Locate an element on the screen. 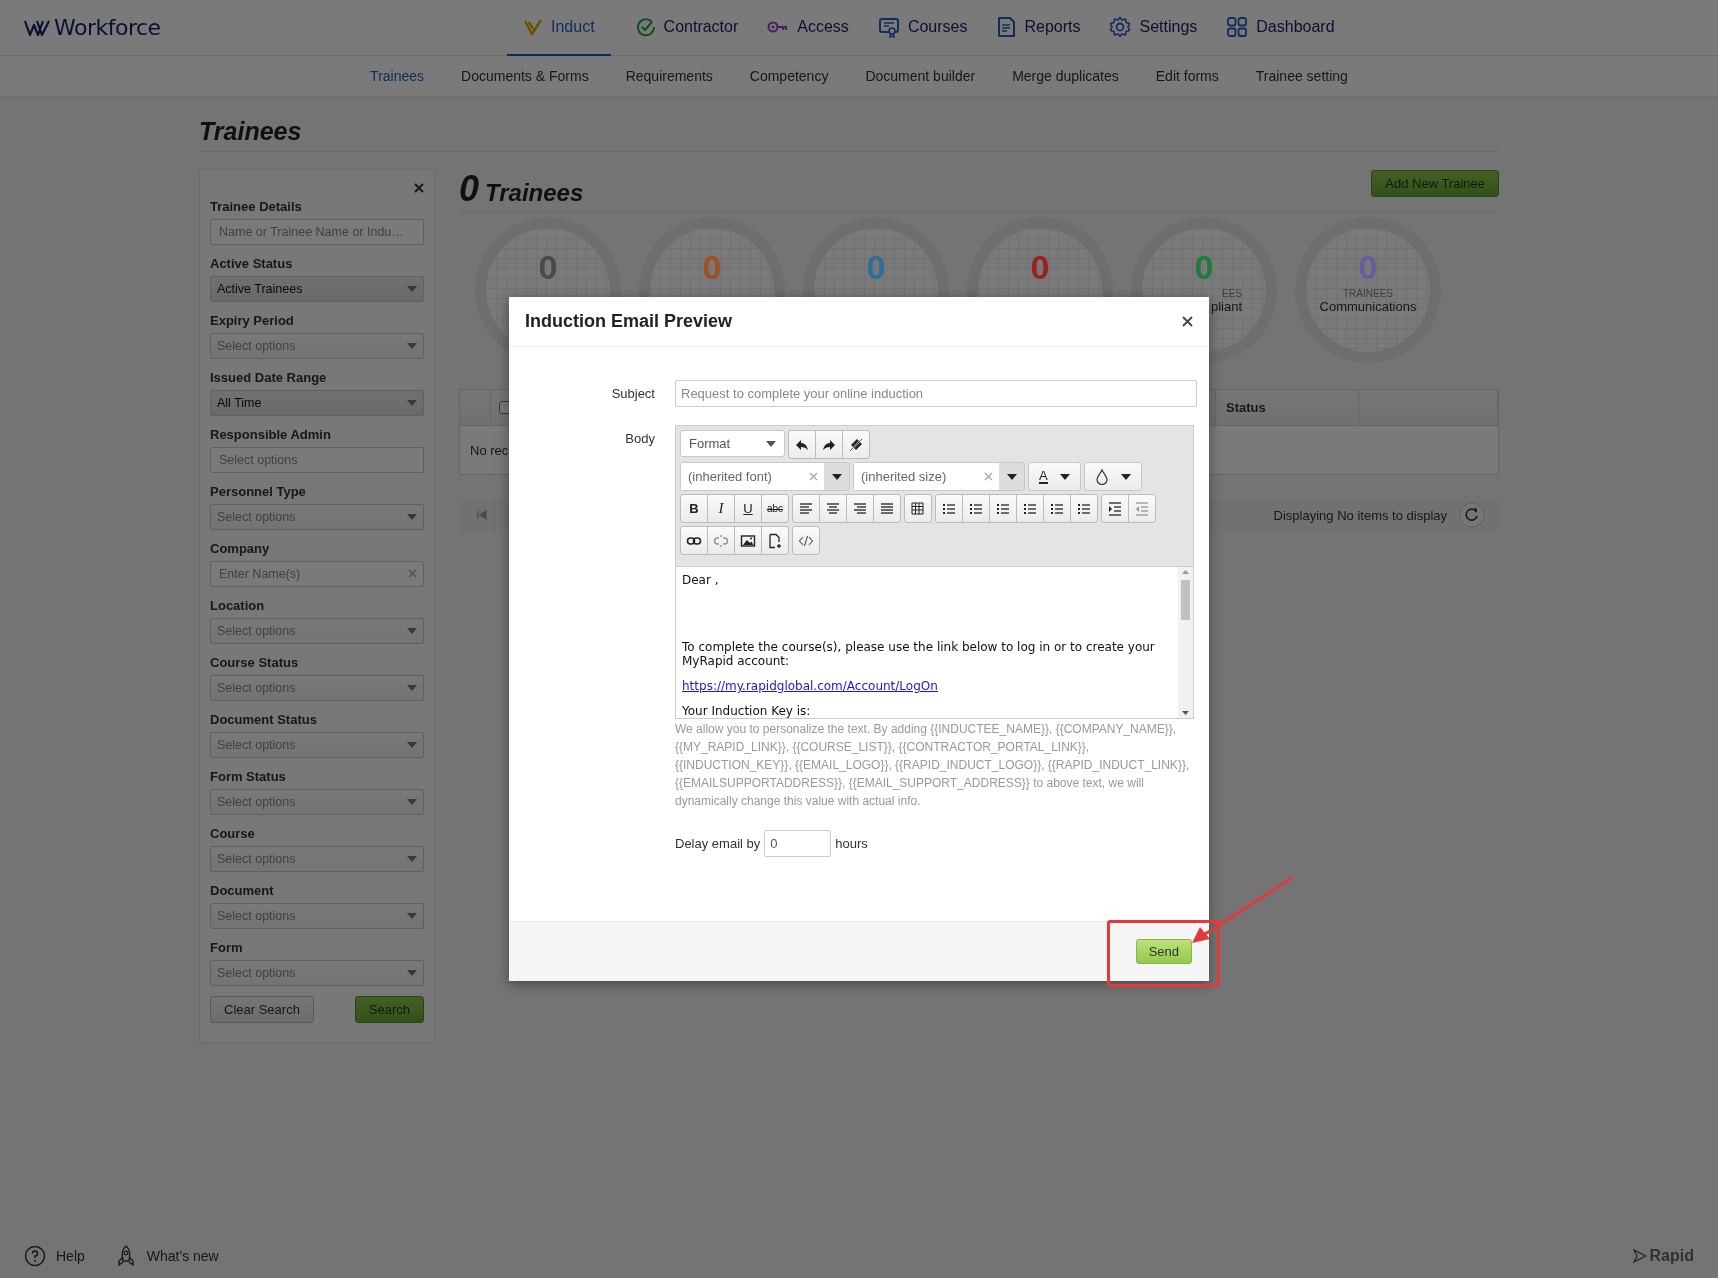 The height and width of the screenshot is (1278, 1718). sub-nav-tab: Trainees is located at coordinates (397, 76).